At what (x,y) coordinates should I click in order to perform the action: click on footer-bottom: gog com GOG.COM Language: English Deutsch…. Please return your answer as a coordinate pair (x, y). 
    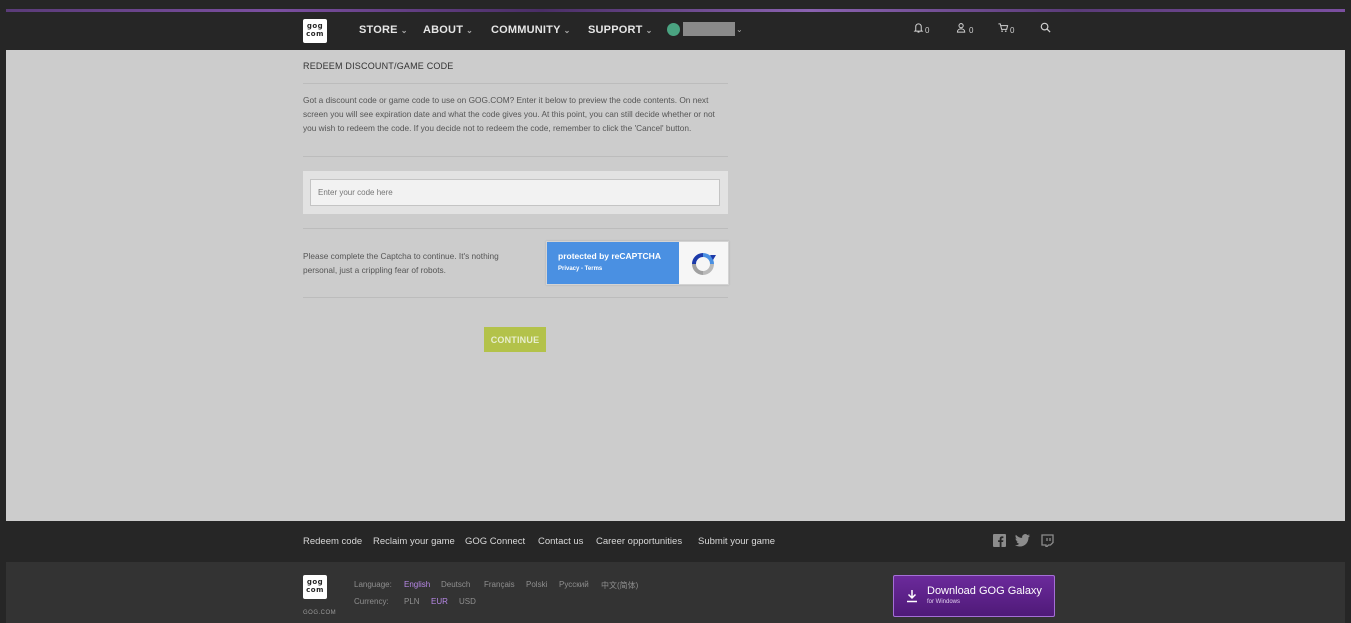
    Looking at the image, I should click on (675, 592).